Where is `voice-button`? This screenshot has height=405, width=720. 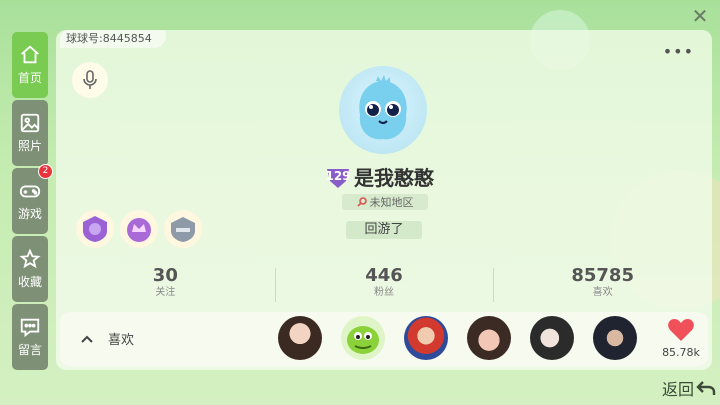 voice-button is located at coordinates (90, 80).